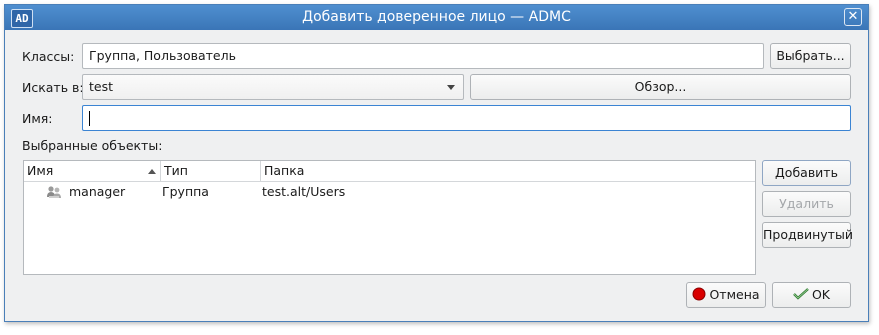 The height and width of the screenshot is (335, 879). What do you see at coordinates (48, 56) in the screenshot?
I see `classes-label: Классы:` at bounding box center [48, 56].